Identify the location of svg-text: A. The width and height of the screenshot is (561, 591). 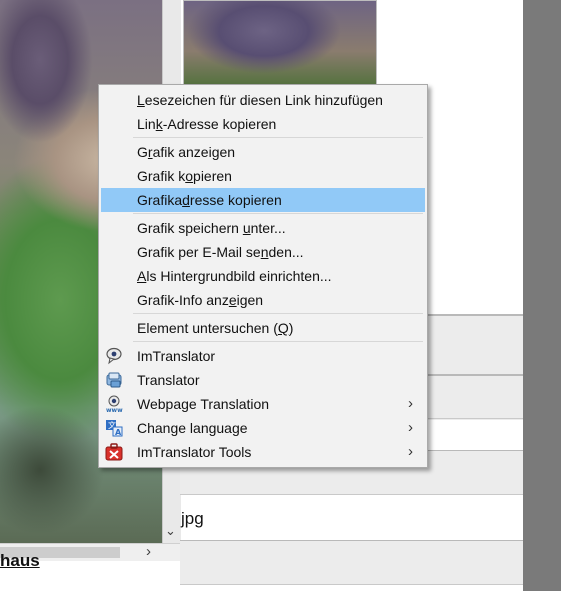
(118, 432).